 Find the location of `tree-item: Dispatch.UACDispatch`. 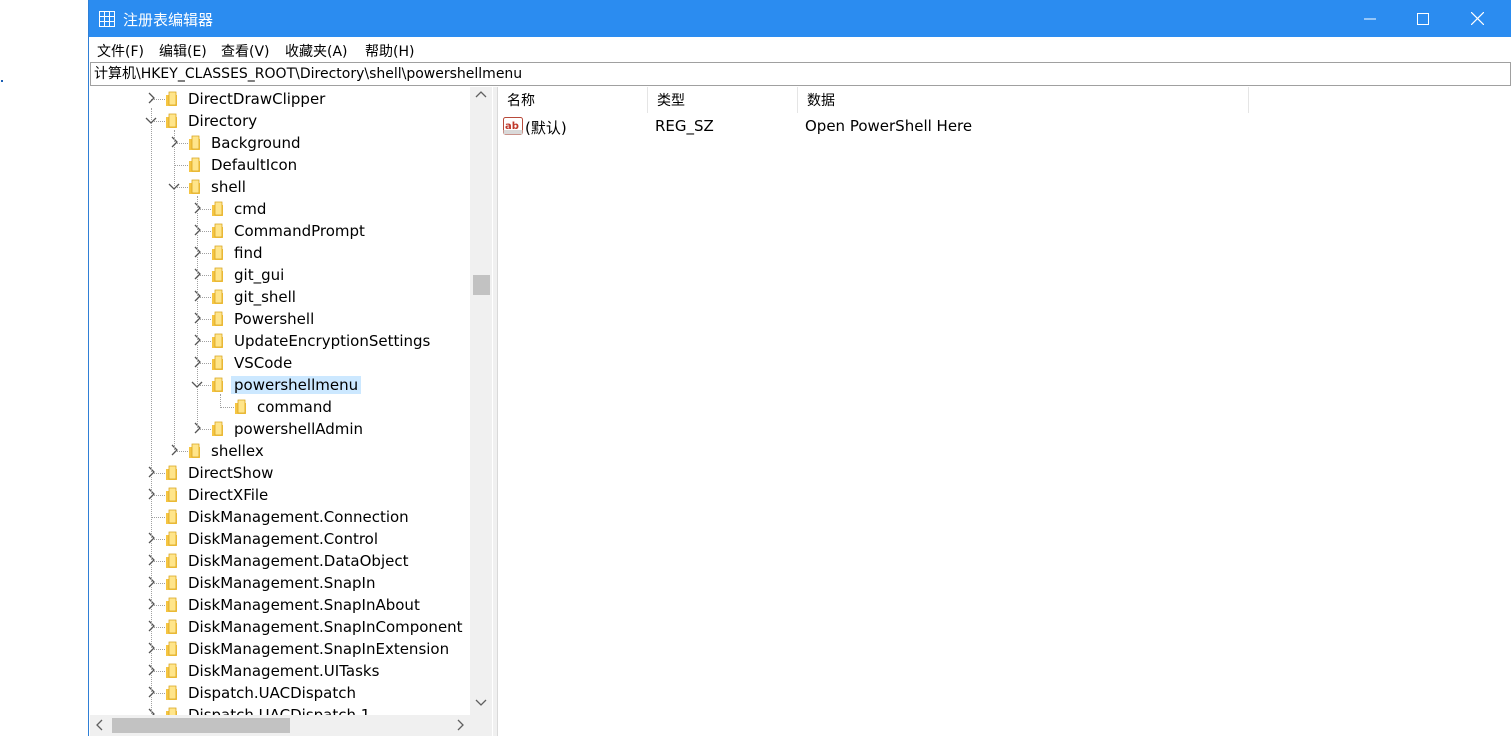

tree-item: Dispatch.UACDispatch is located at coordinates (280, 693).